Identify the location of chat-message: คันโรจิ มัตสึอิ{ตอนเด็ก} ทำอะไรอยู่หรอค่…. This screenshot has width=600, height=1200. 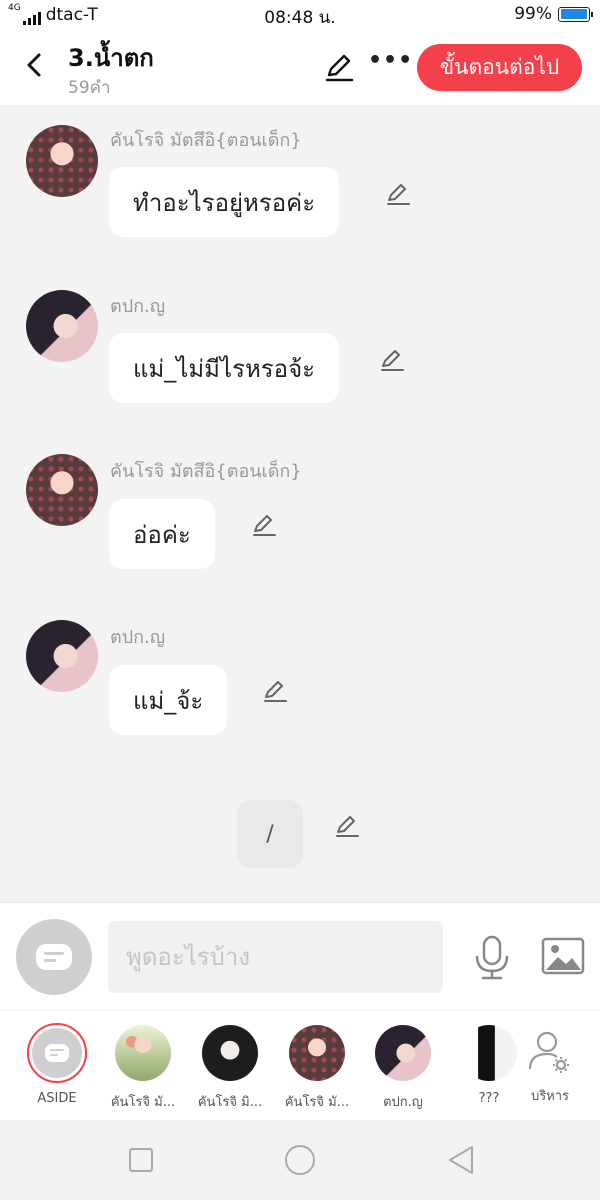
(300, 197).